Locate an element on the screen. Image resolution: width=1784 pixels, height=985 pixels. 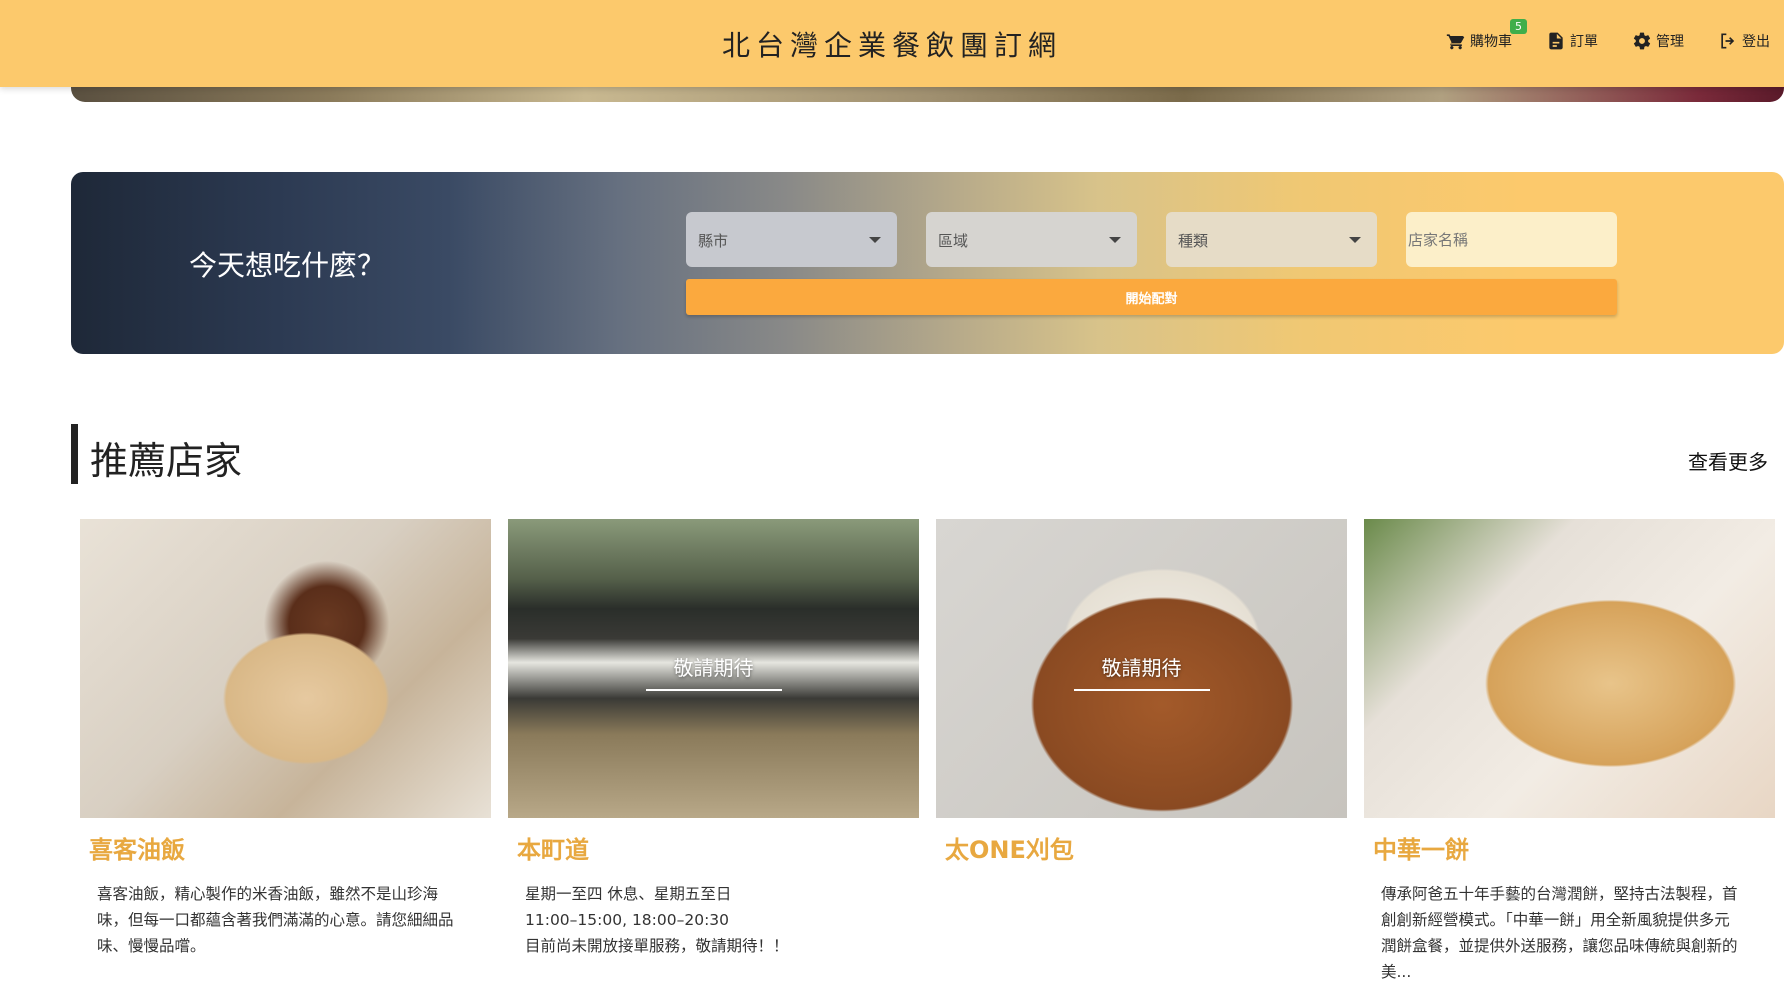
top-header: 北台灣企業餐飲團訂網 購物車 5 訂單 管理 登出 is located at coordinates (892, 43).